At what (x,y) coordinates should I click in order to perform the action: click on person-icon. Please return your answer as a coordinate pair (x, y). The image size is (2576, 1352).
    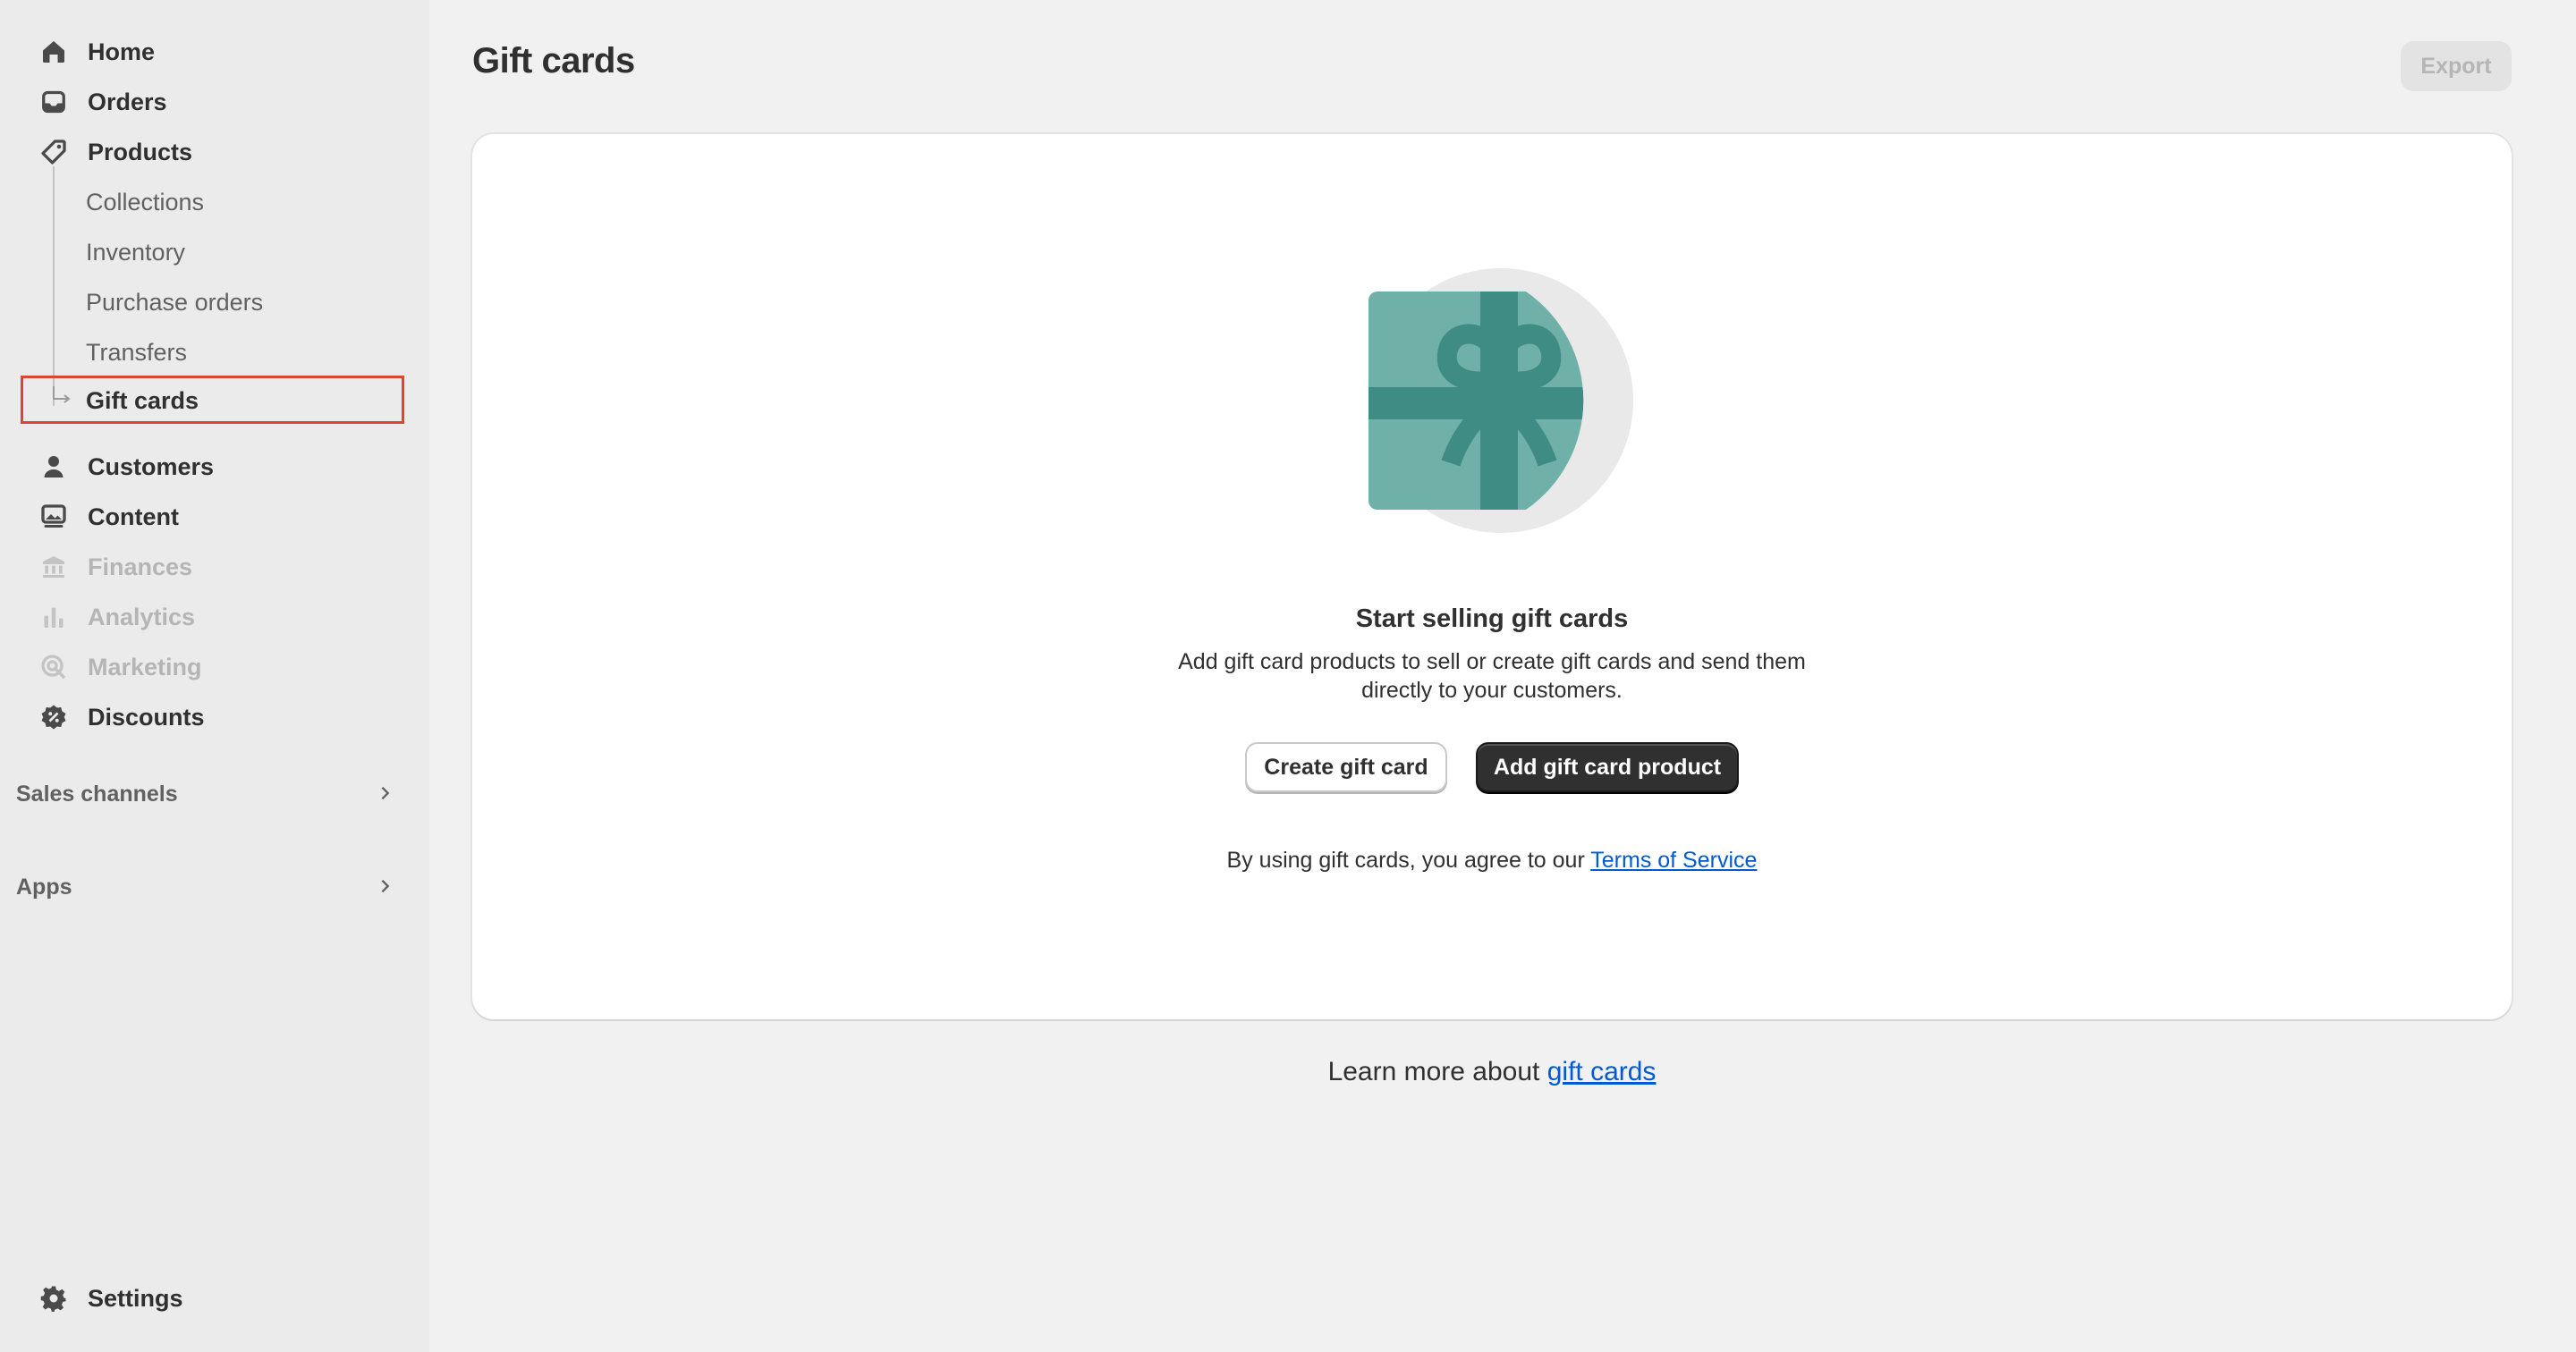
    Looking at the image, I should click on (54, 467).